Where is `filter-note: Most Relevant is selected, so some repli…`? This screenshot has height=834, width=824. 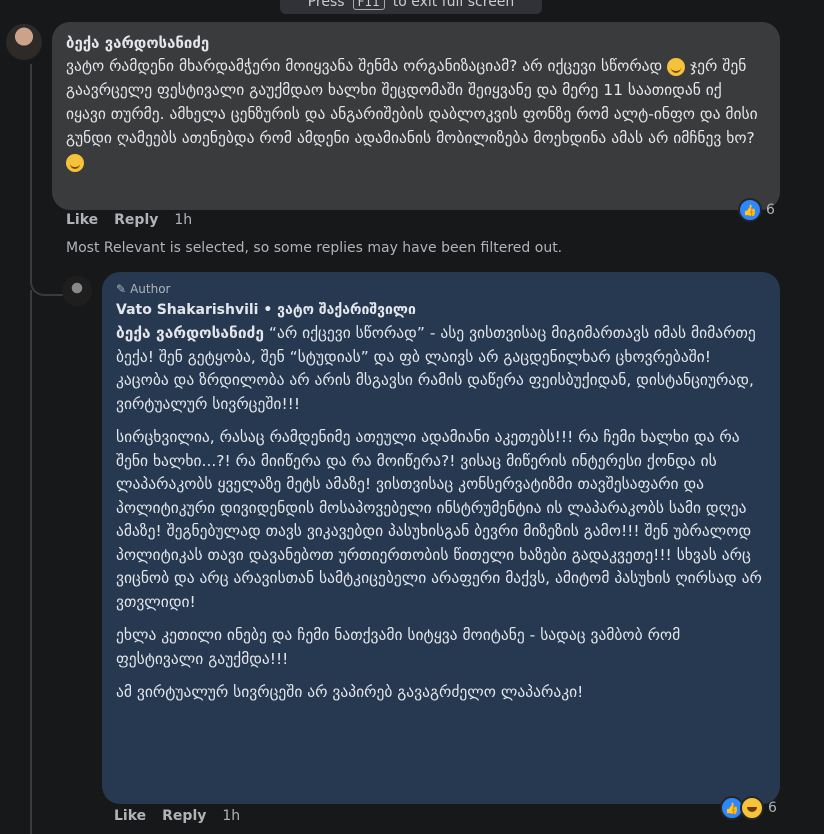 filter-note: Most Relevant is selected, so some repli… is located at coordinates (314, 248).